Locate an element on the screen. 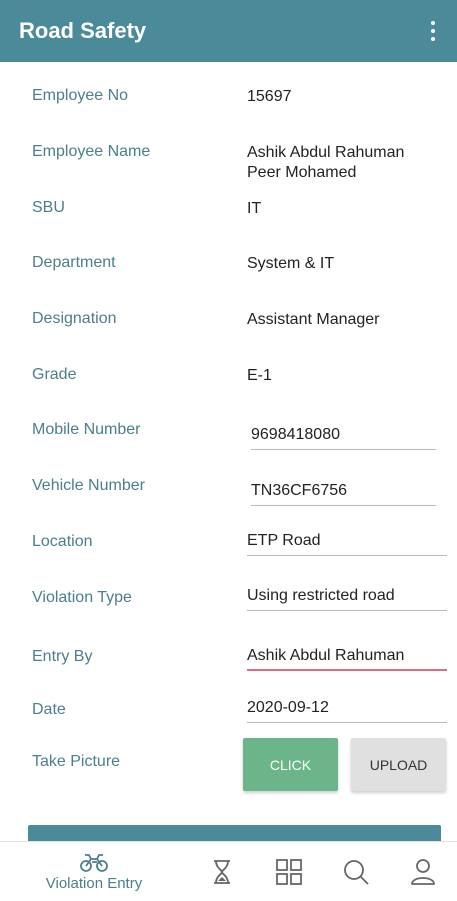  sbu-label: SBU is located at coordinates (48, 207).